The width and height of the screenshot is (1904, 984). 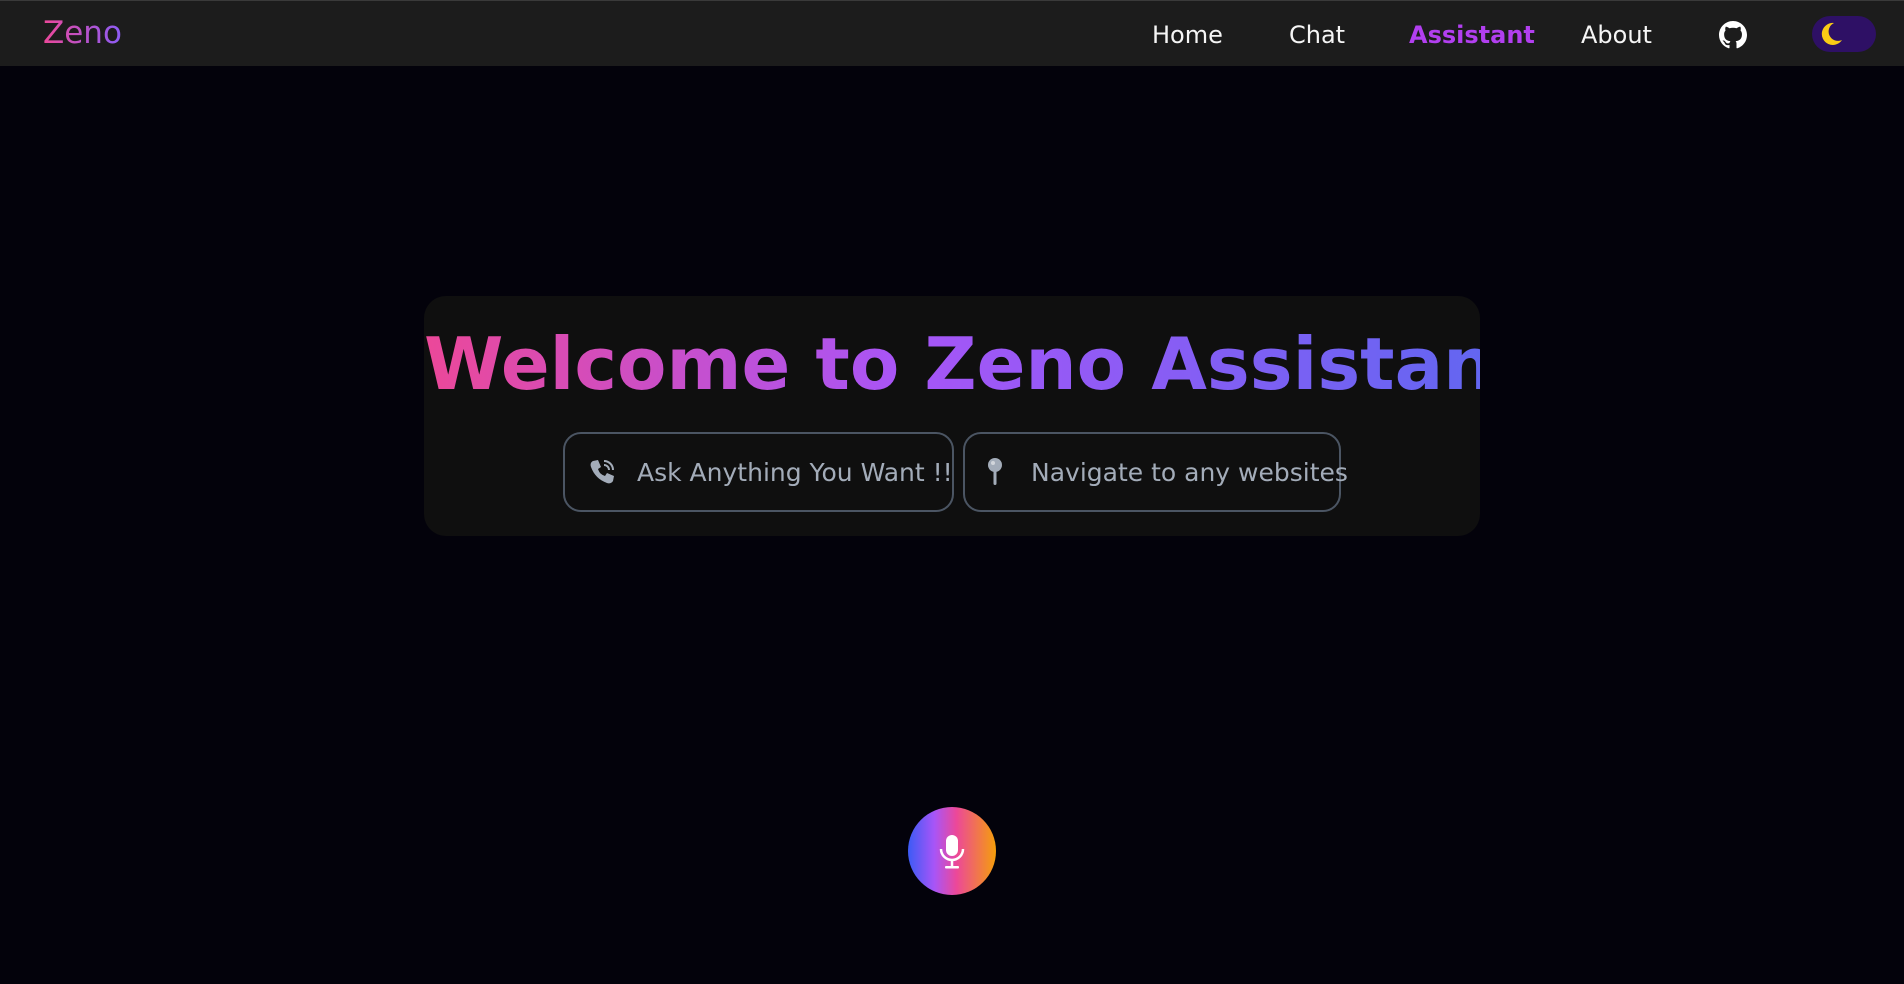 I want to click on microphone-button, so click(x=952, y=851).